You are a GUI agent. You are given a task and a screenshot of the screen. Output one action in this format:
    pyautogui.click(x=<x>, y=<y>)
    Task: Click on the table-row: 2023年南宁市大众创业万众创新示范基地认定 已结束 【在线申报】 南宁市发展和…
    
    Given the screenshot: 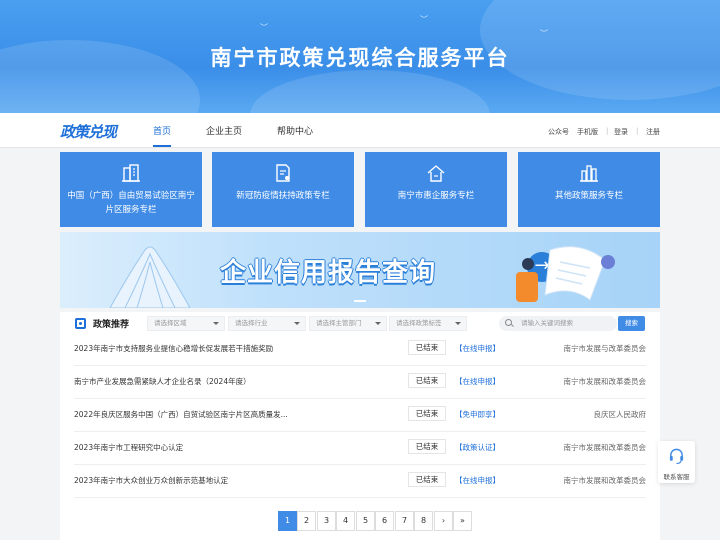 What is the action you would take?
    pyautogui.click(x=360, y=481)
    